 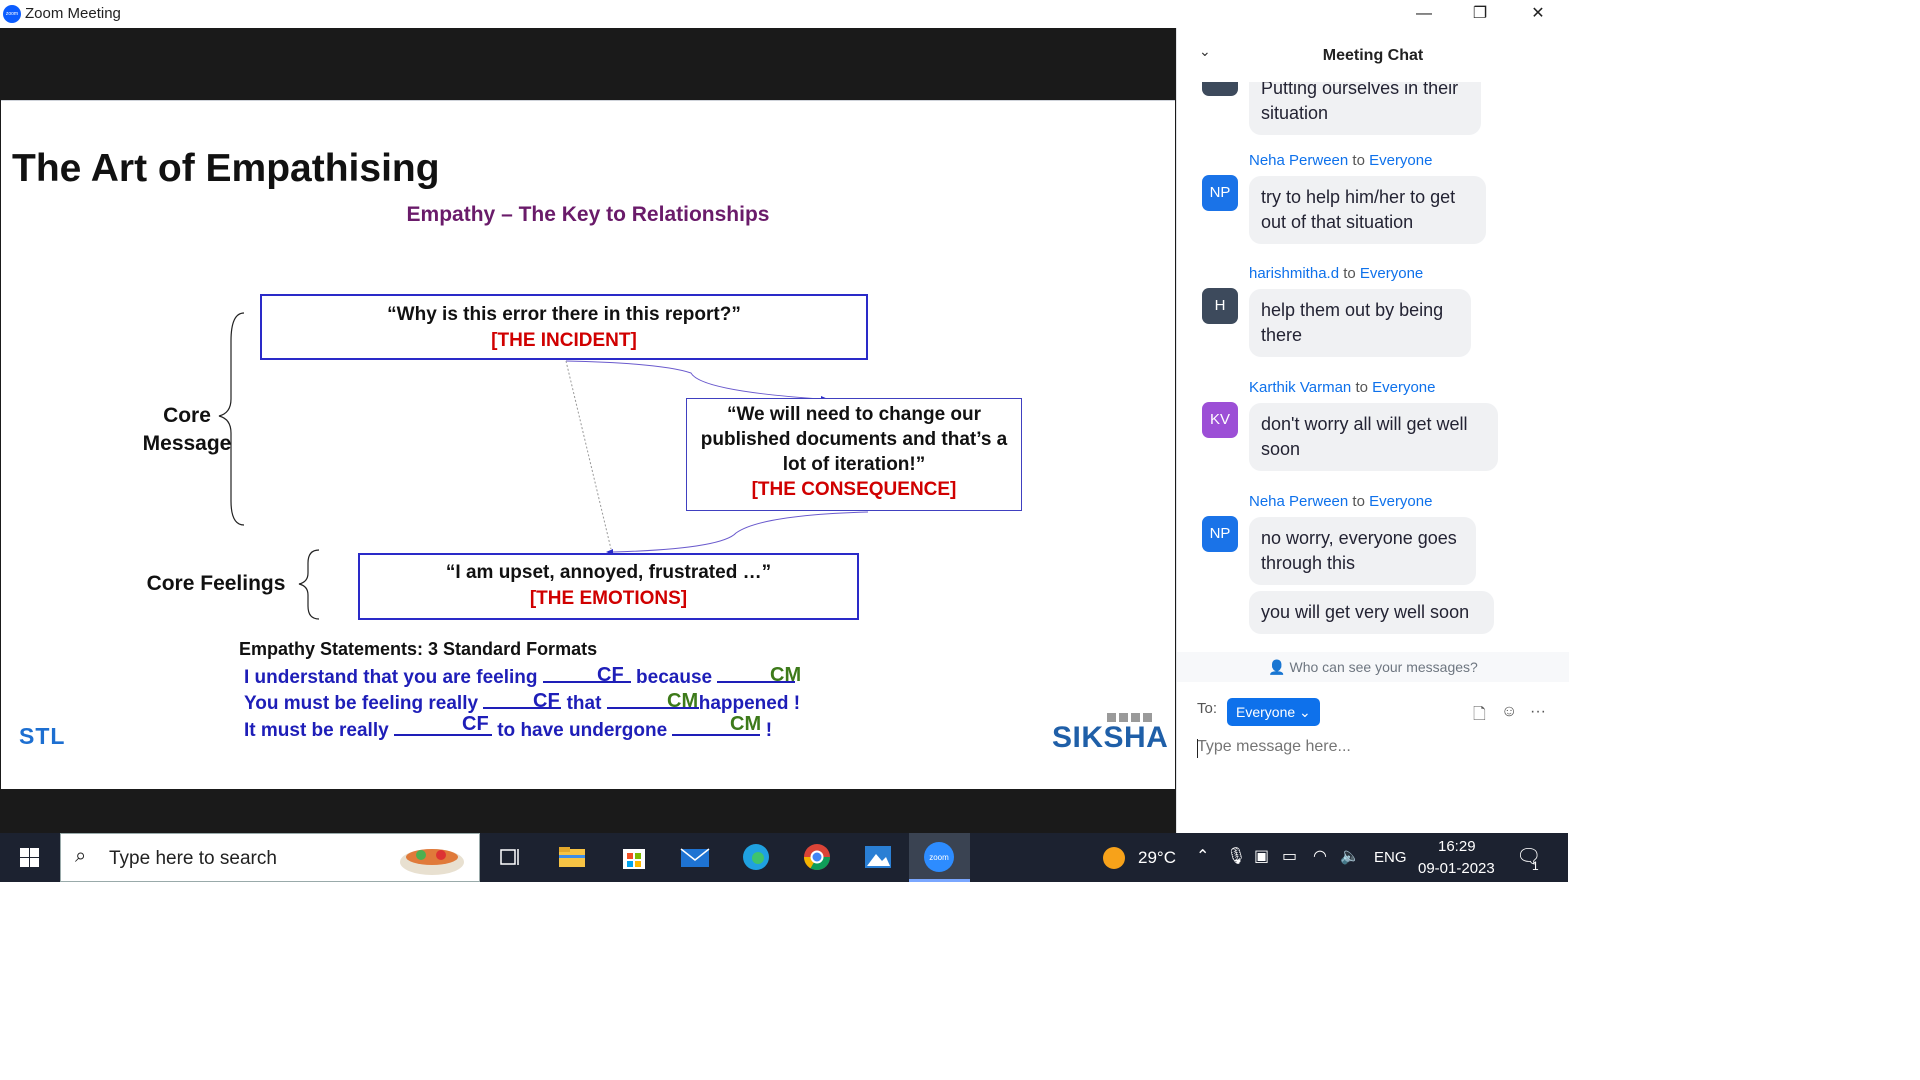 I want to click on mail-icon, so click(x=695, y=857).